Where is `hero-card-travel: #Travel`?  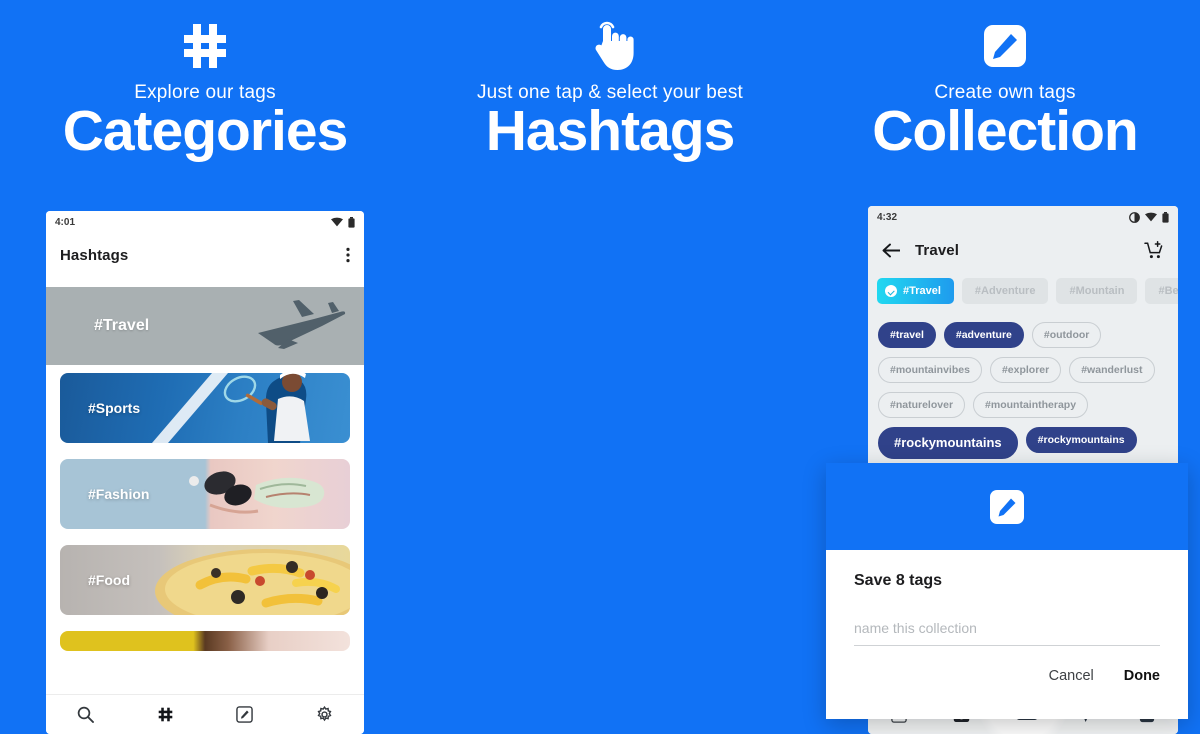 hero-card-travel: #Travel is located at coordinates (205, 326).